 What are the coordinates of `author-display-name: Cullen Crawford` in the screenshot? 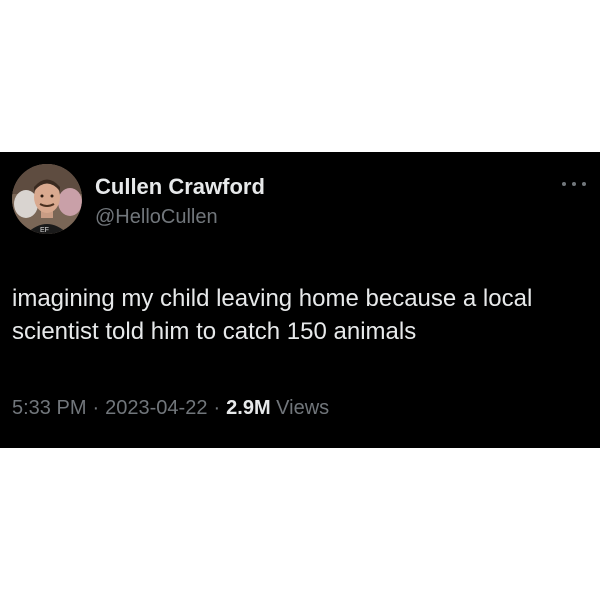 It's located at (180, 187).